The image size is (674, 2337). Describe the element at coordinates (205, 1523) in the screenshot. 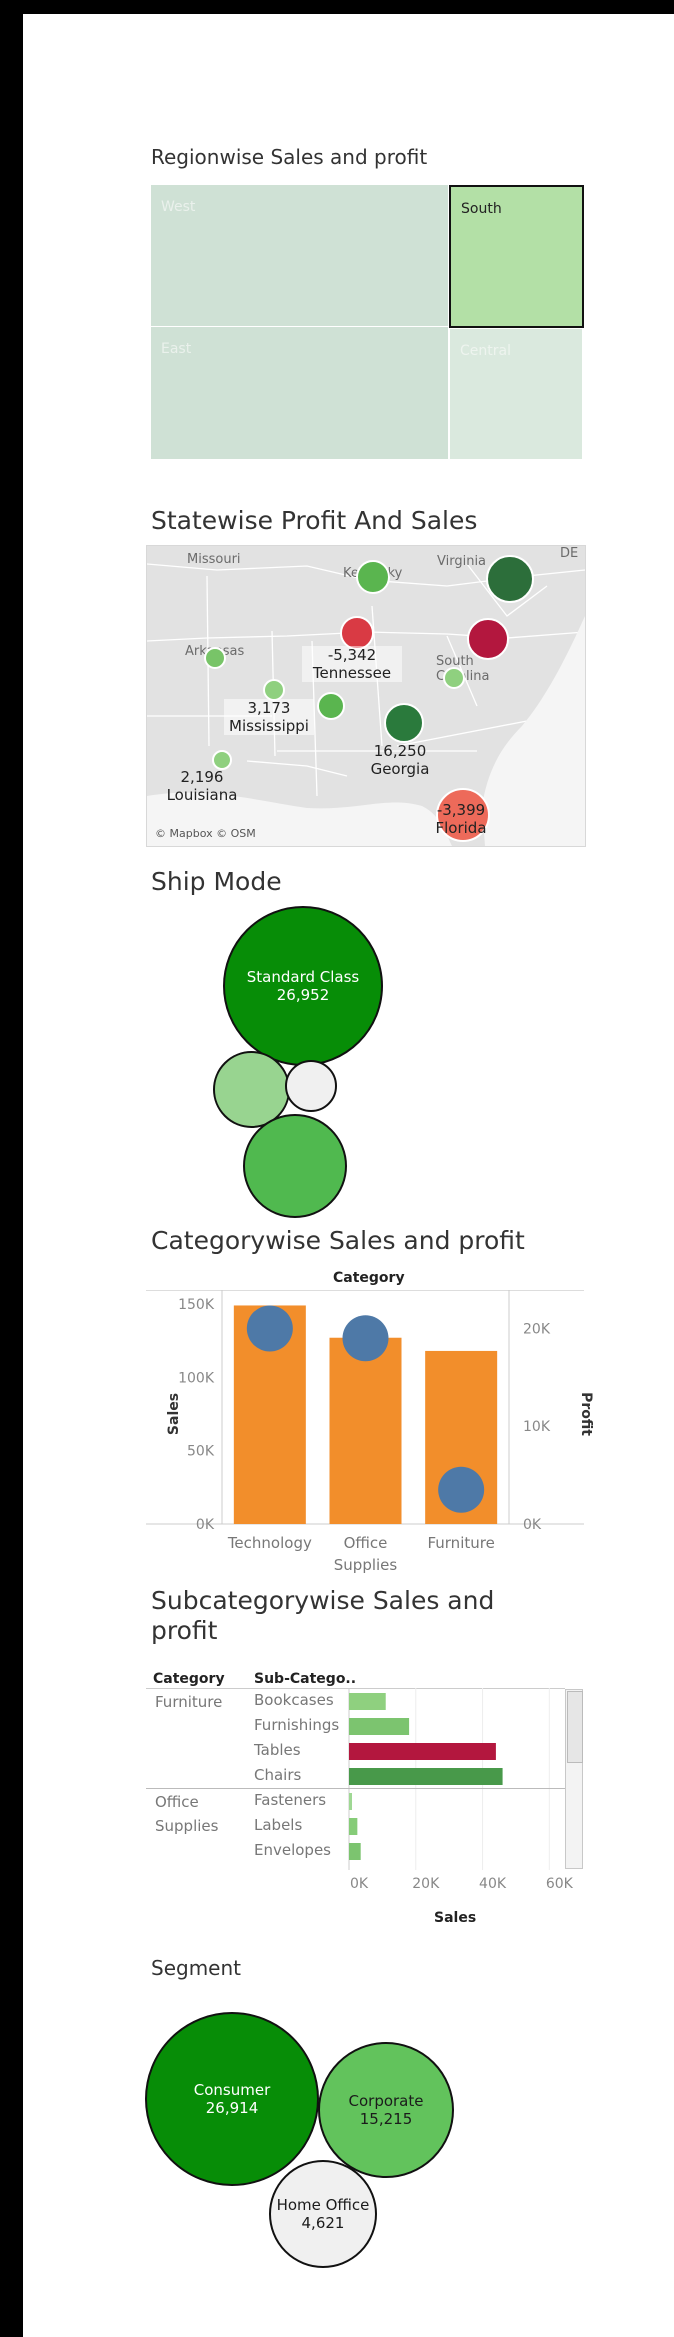

I see `sales-tick-label: 0K` at that location.